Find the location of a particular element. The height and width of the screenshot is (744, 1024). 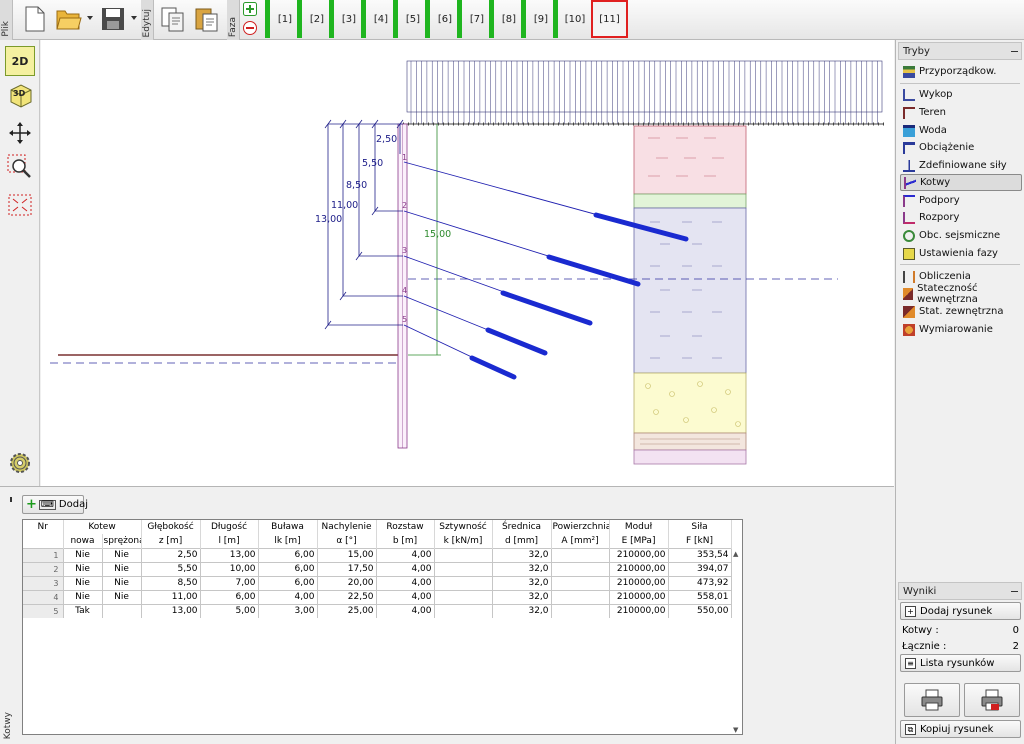

phase-tab-2: [2] is located at coordinates (313, 19).